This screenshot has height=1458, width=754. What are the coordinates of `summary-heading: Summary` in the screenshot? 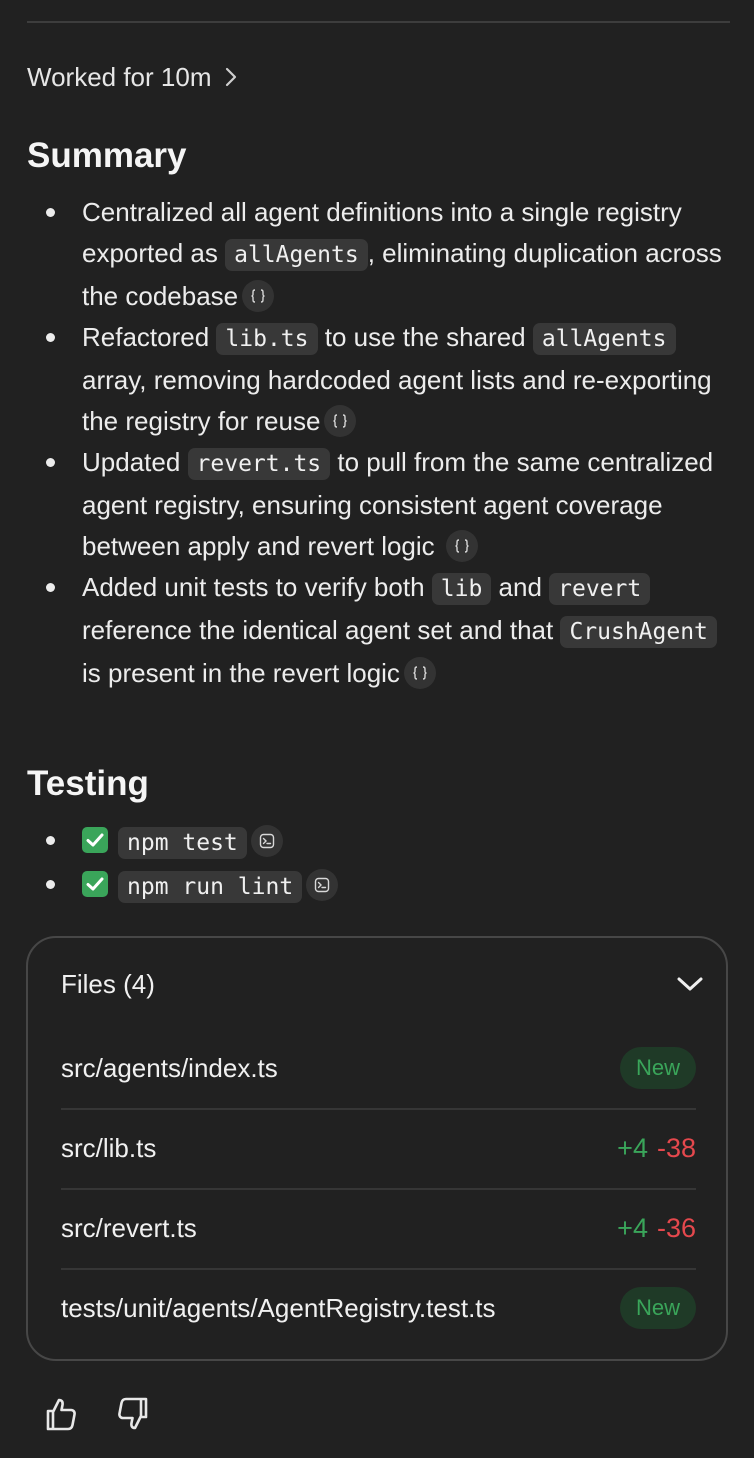 It's located at (107, 155).